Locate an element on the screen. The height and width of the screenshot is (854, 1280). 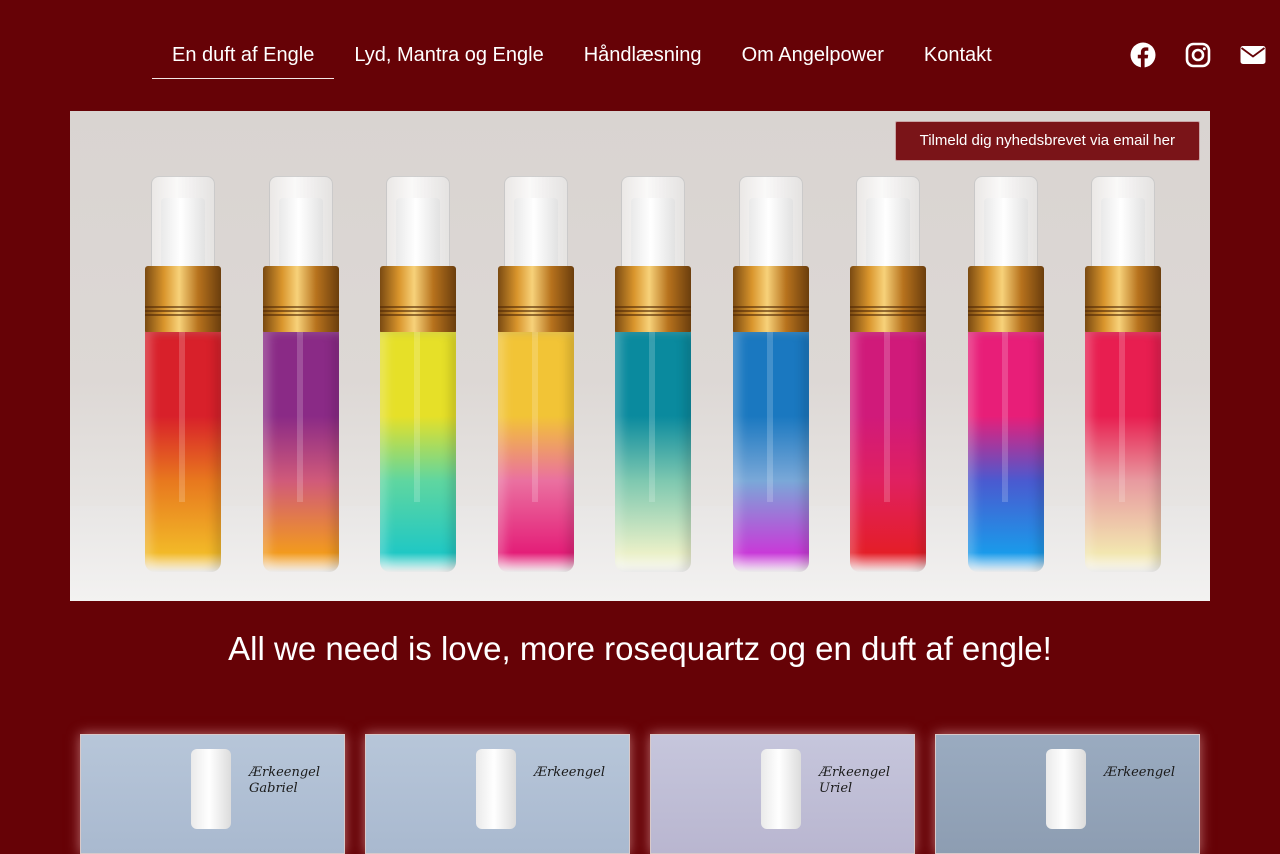
facebook-icon is located at coordinates (1143, 55).